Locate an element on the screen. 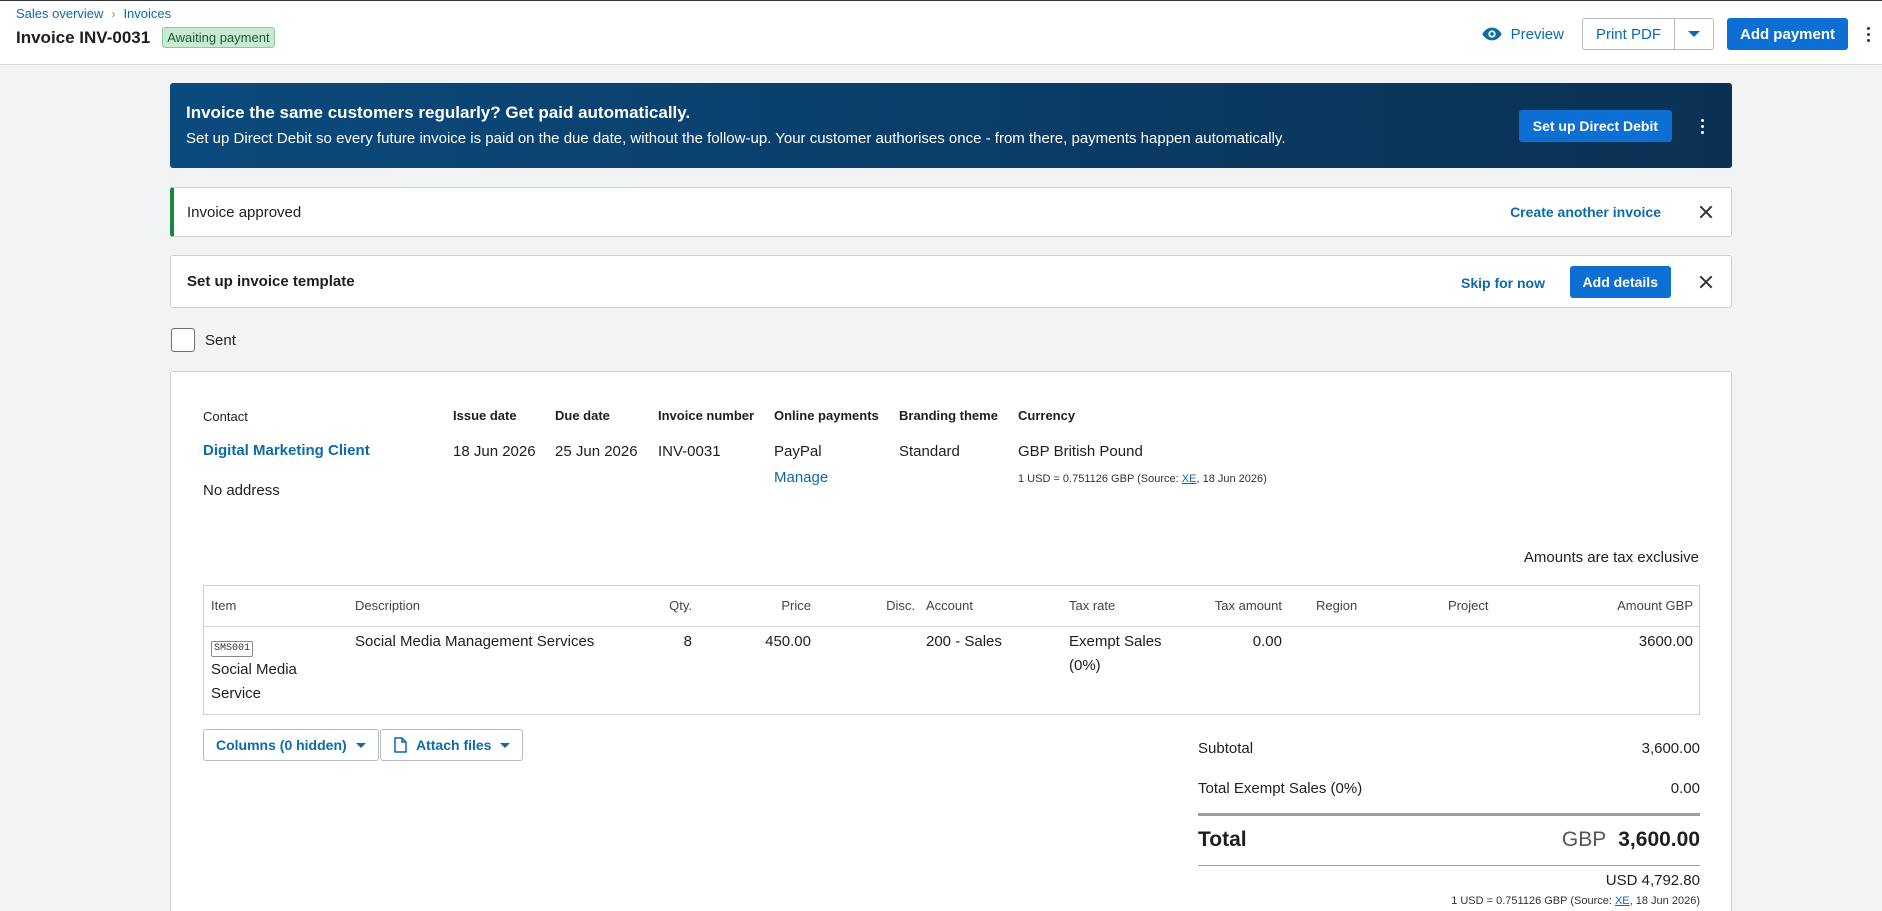 This screenshot has height=911, width=1882. cell-amount: 3600.00 is located at coordinates (1665, 641).